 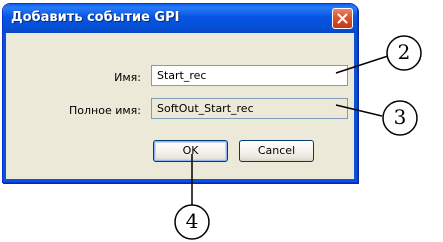 I want to click on close-icon, so click(x=342, y=18).